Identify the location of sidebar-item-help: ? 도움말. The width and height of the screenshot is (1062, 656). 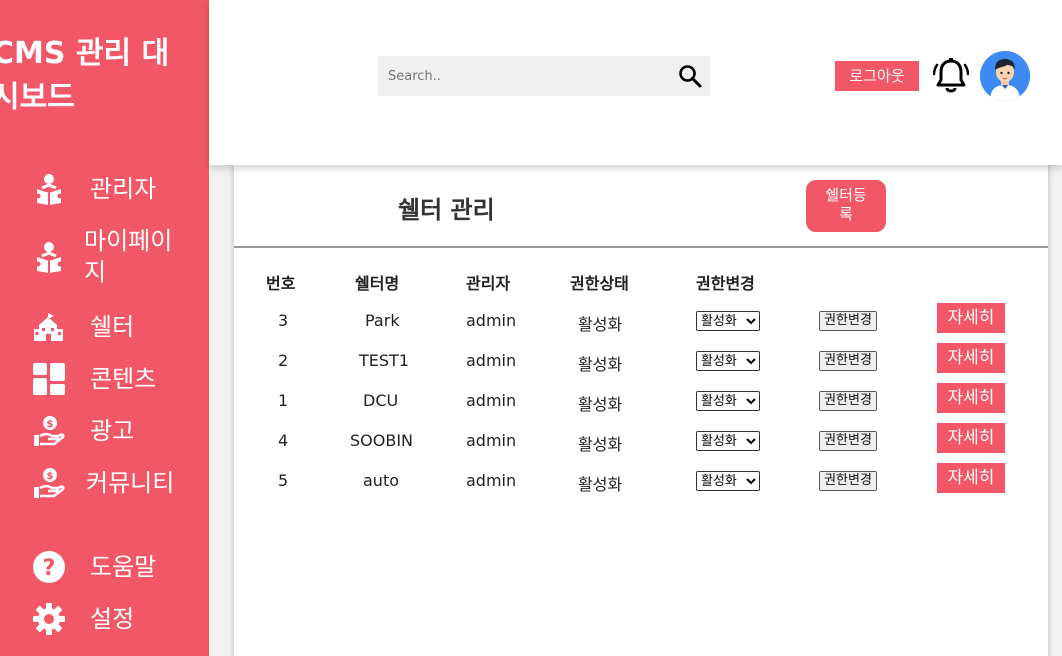
(106, 567).